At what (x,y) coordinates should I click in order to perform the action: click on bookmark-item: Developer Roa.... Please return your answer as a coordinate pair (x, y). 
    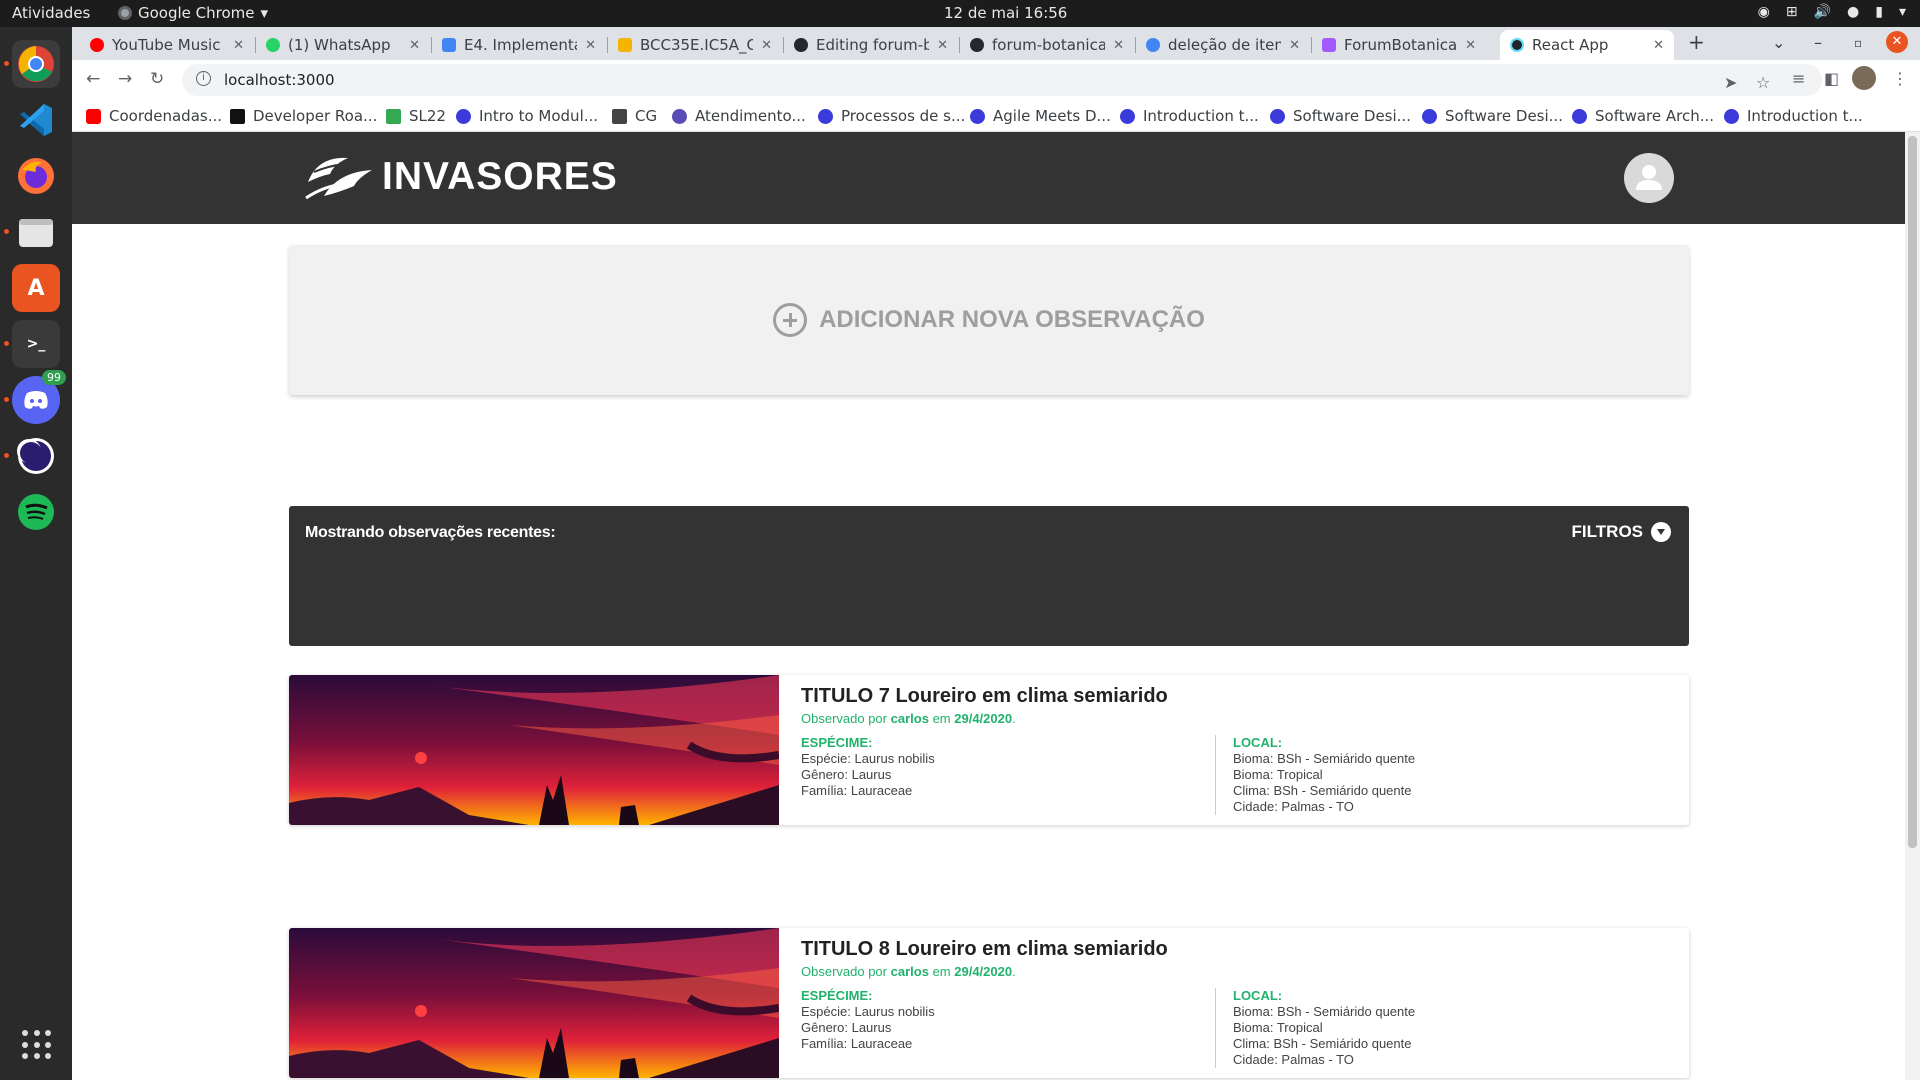
    Looking at the image, I should click on (303, 116).